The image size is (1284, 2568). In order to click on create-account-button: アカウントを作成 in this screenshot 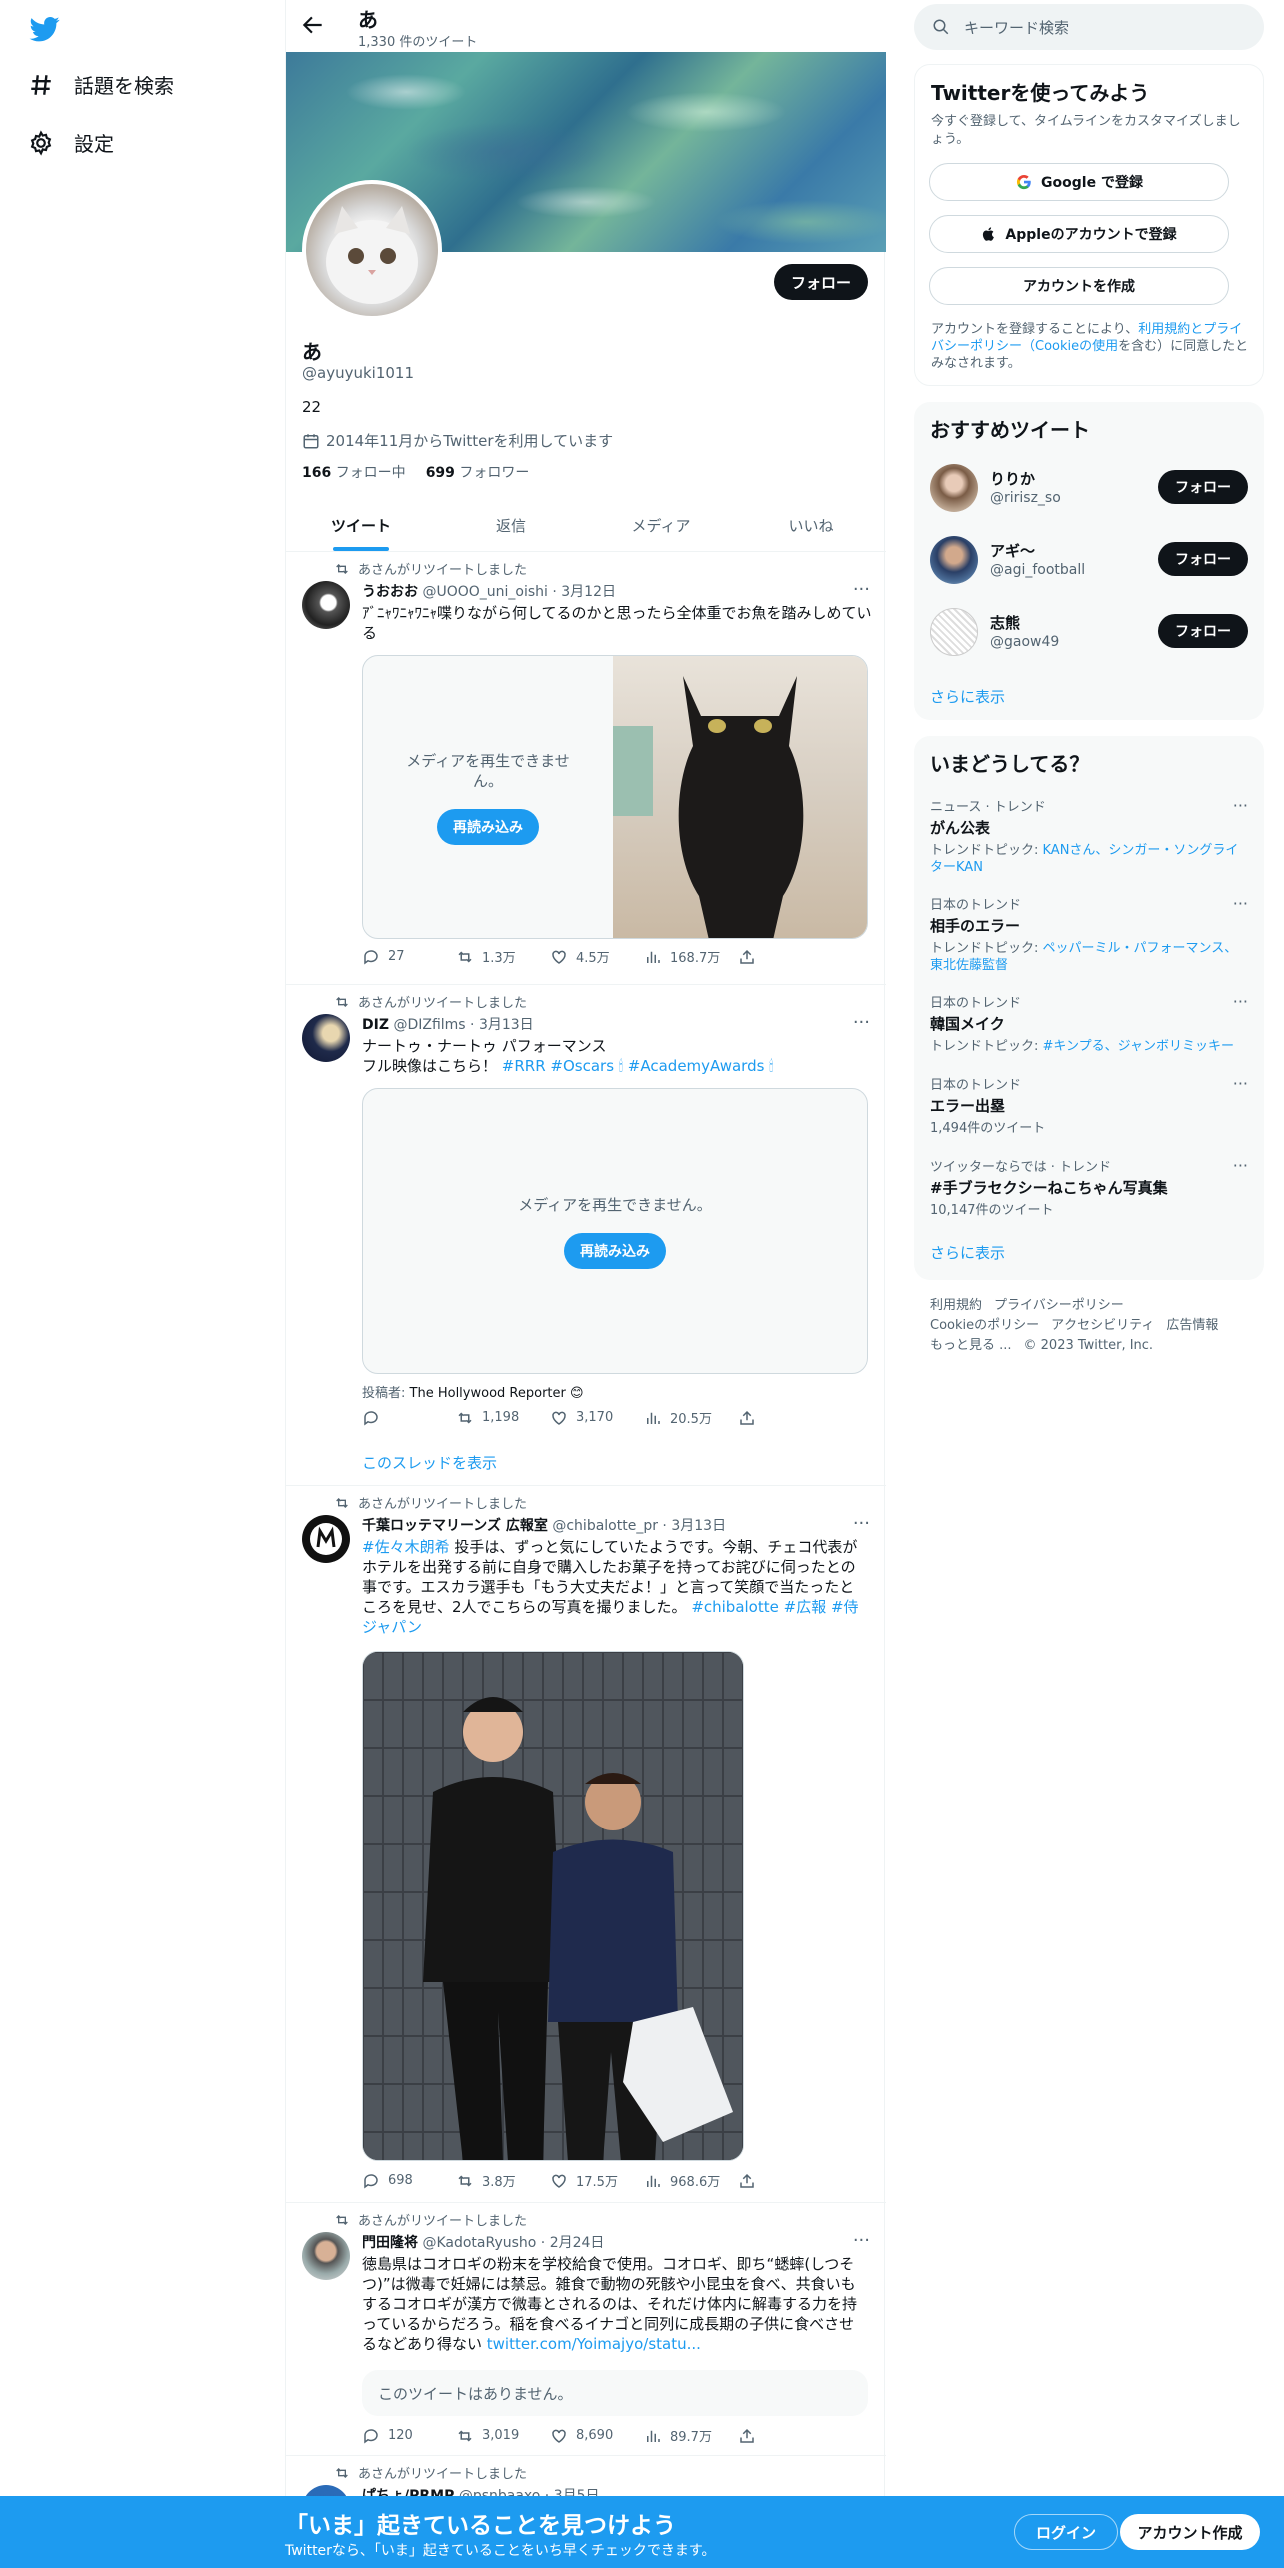, I will do `click(1079, 286)`.